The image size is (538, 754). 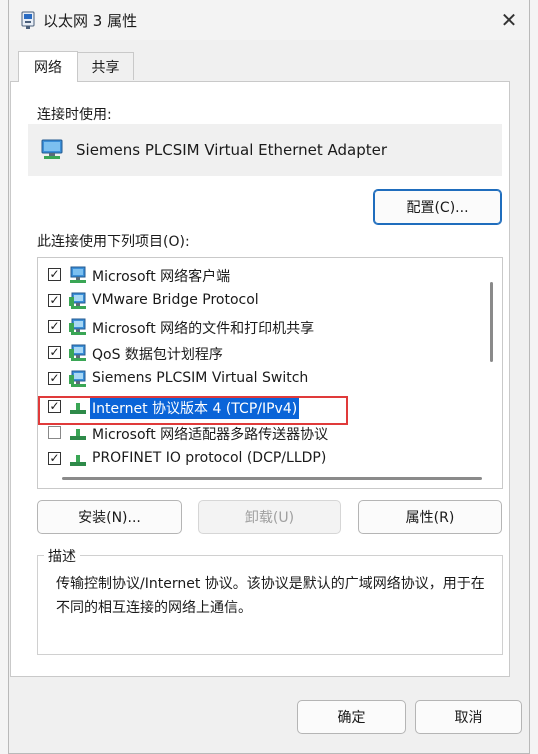 I want to click on window-title: 以太网 3 属性, so click(x=90, y=21).